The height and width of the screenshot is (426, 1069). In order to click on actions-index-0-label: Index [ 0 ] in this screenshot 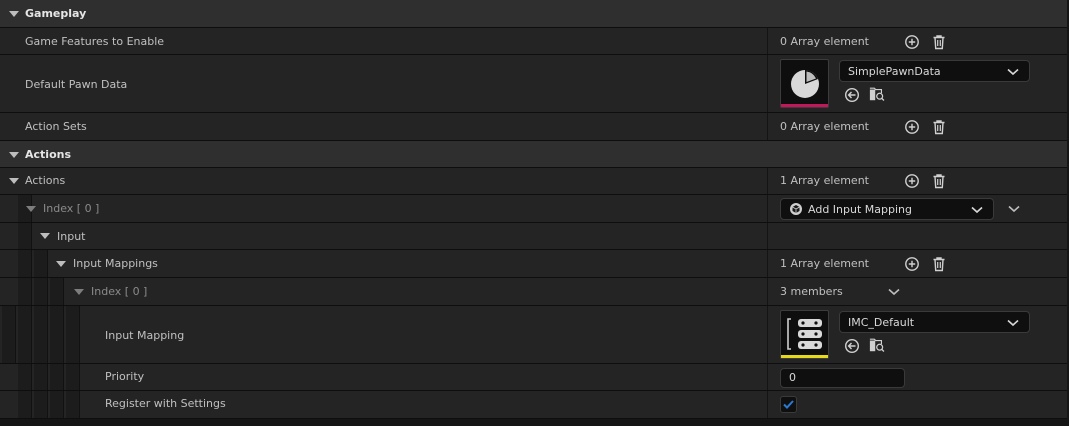, I will do `click(71, 208)`.